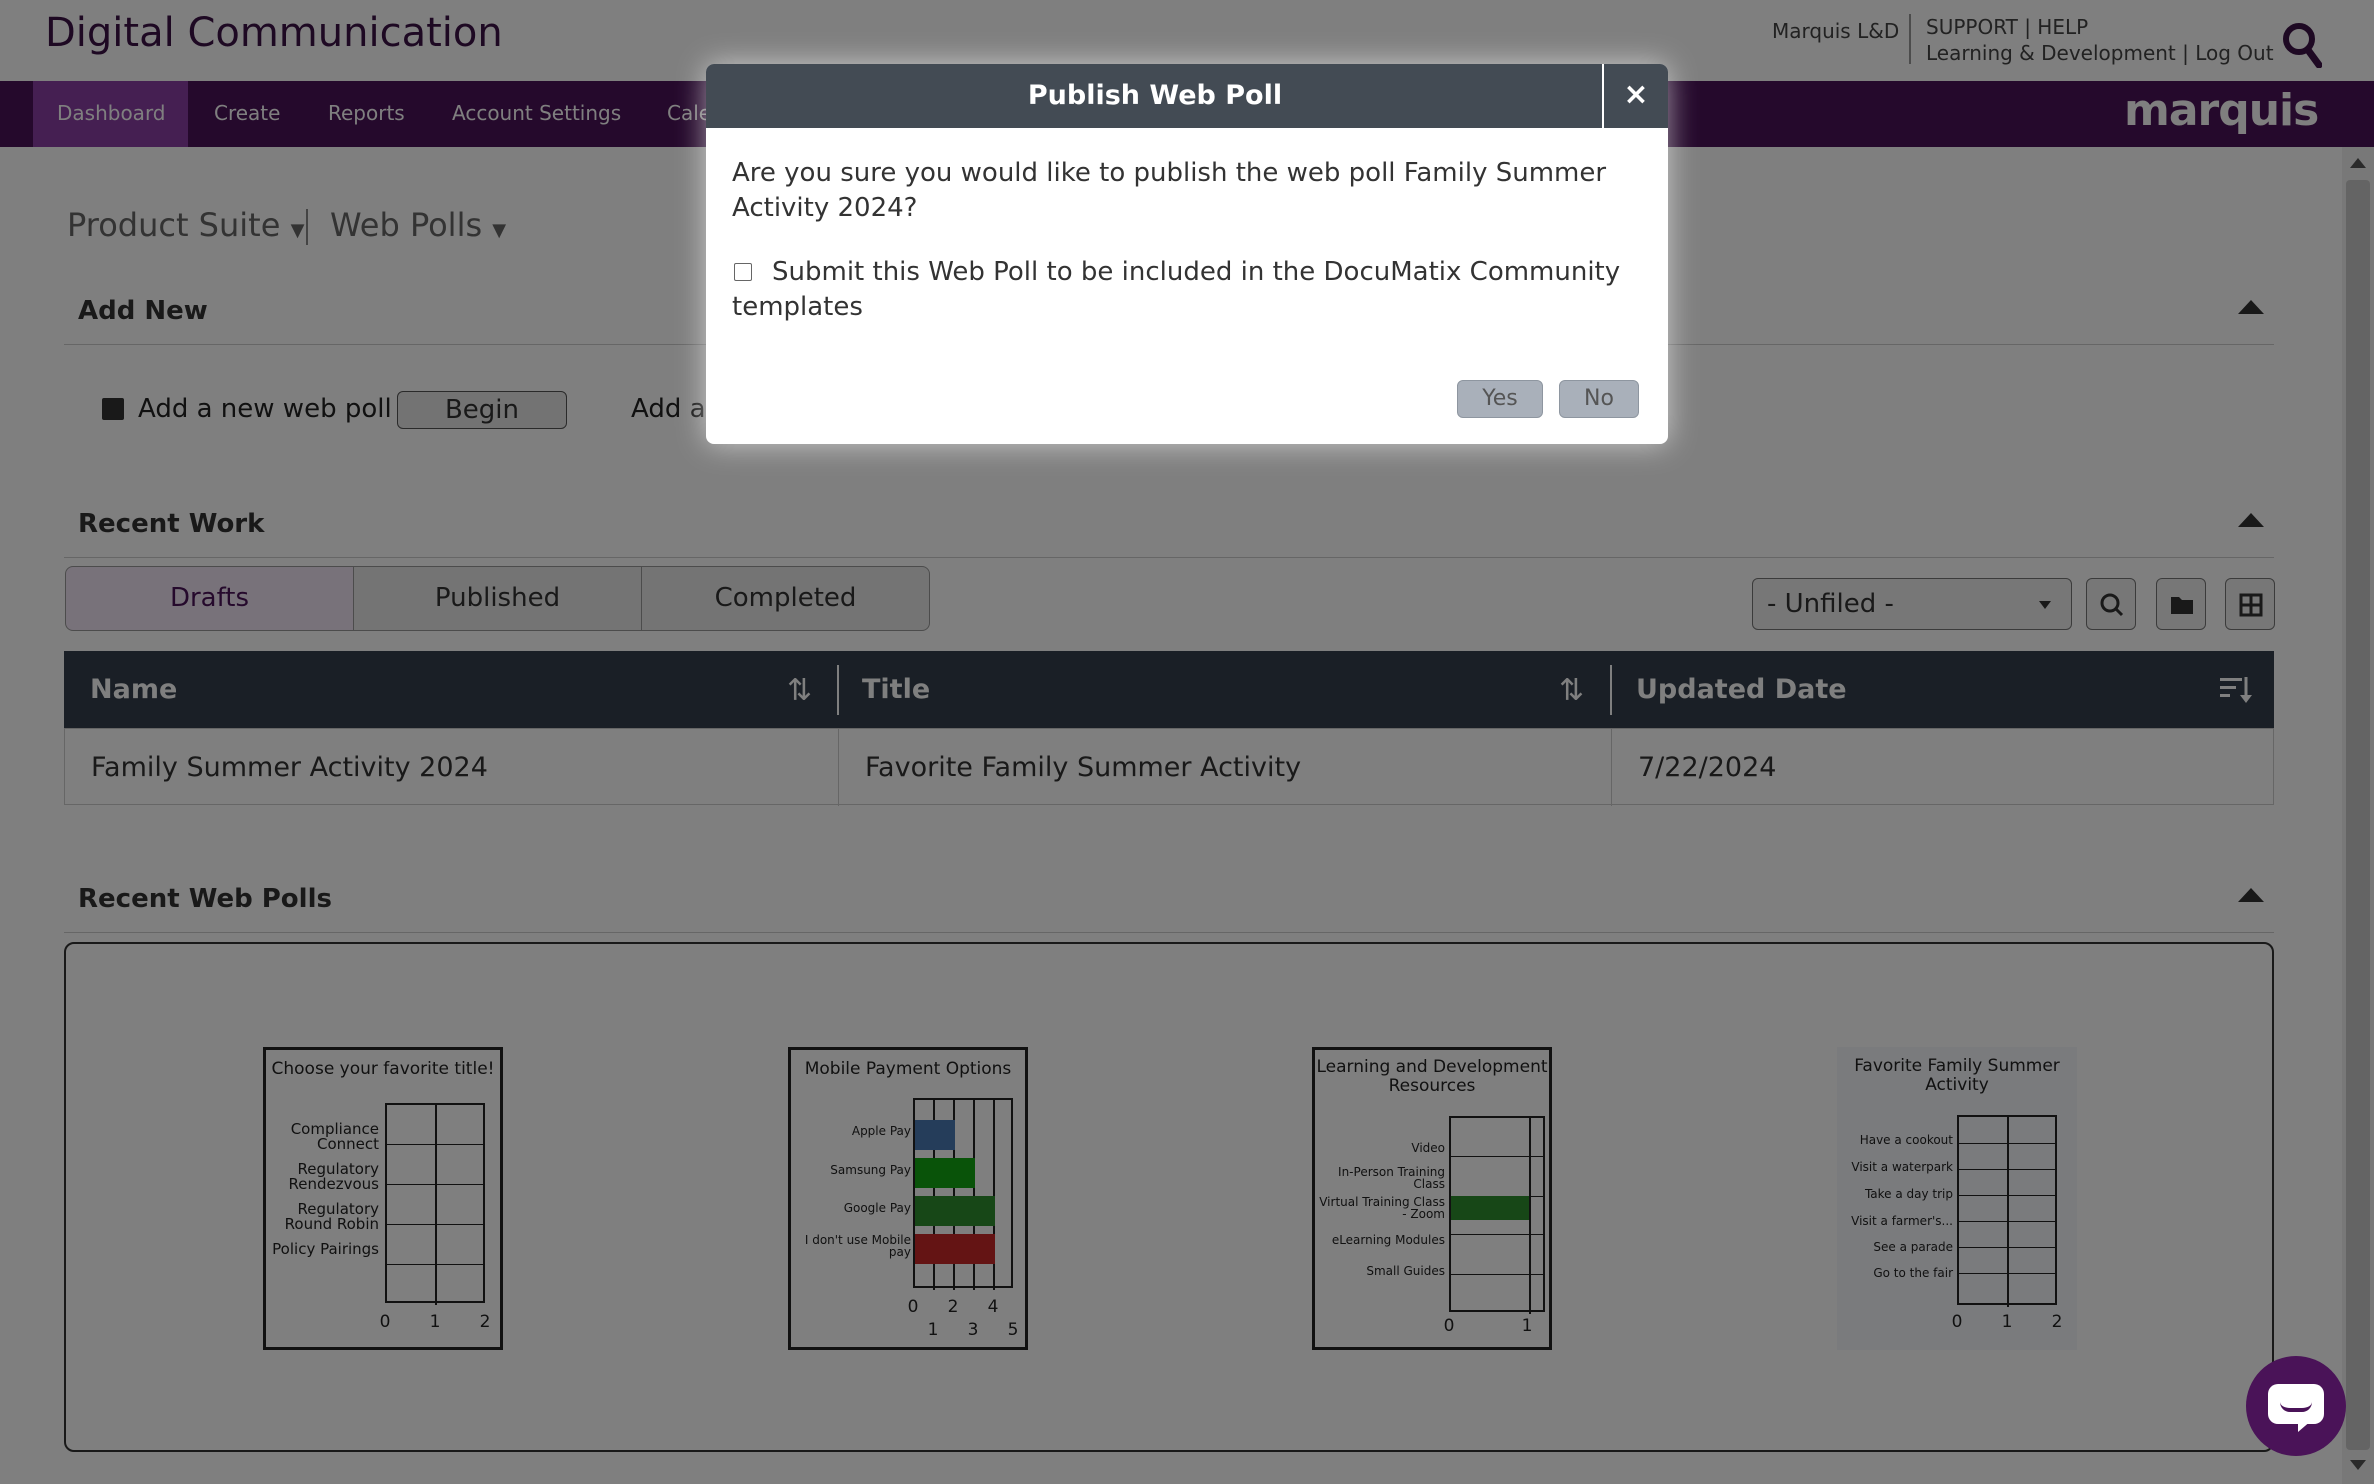 The height and width of the screenshot is (1484, 2374). I want to click on no-button: No, so click(1599, 399).